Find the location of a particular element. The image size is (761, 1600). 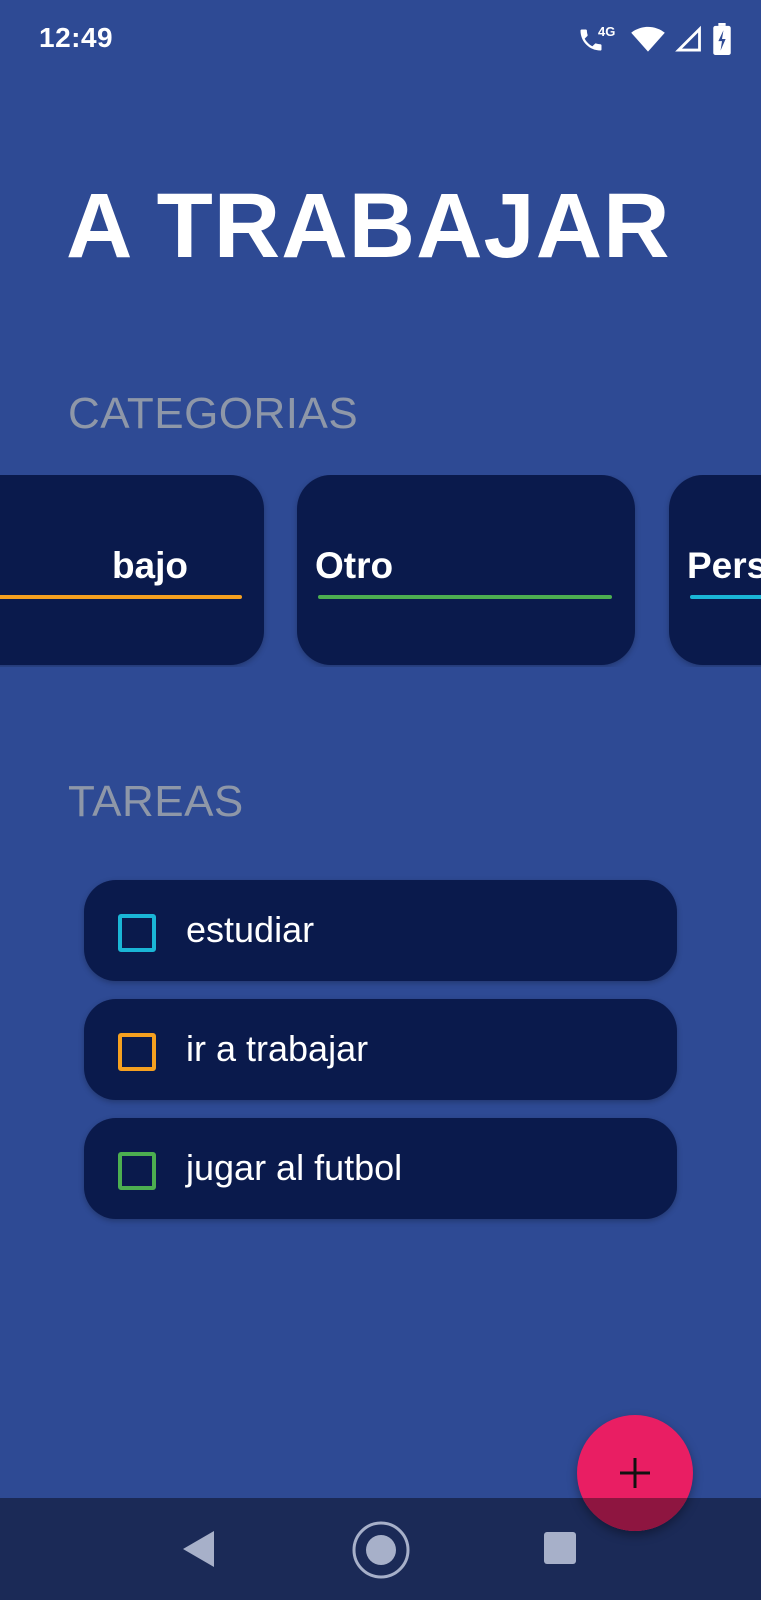

task-label: estudiar is located at coordinates (250, 929).